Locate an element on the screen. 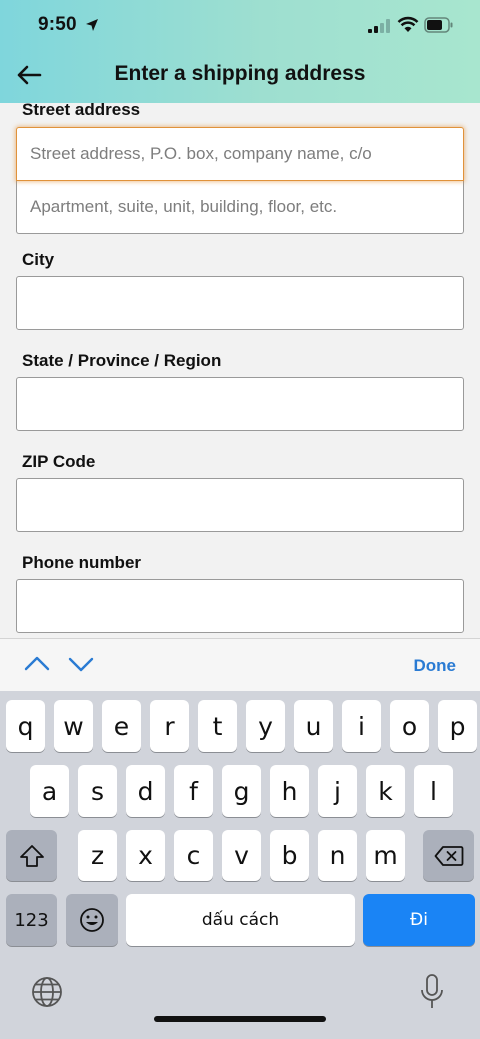 The width and height of the screenshot is (480, 1039). key-o: o is located at coordinates (409, 726).